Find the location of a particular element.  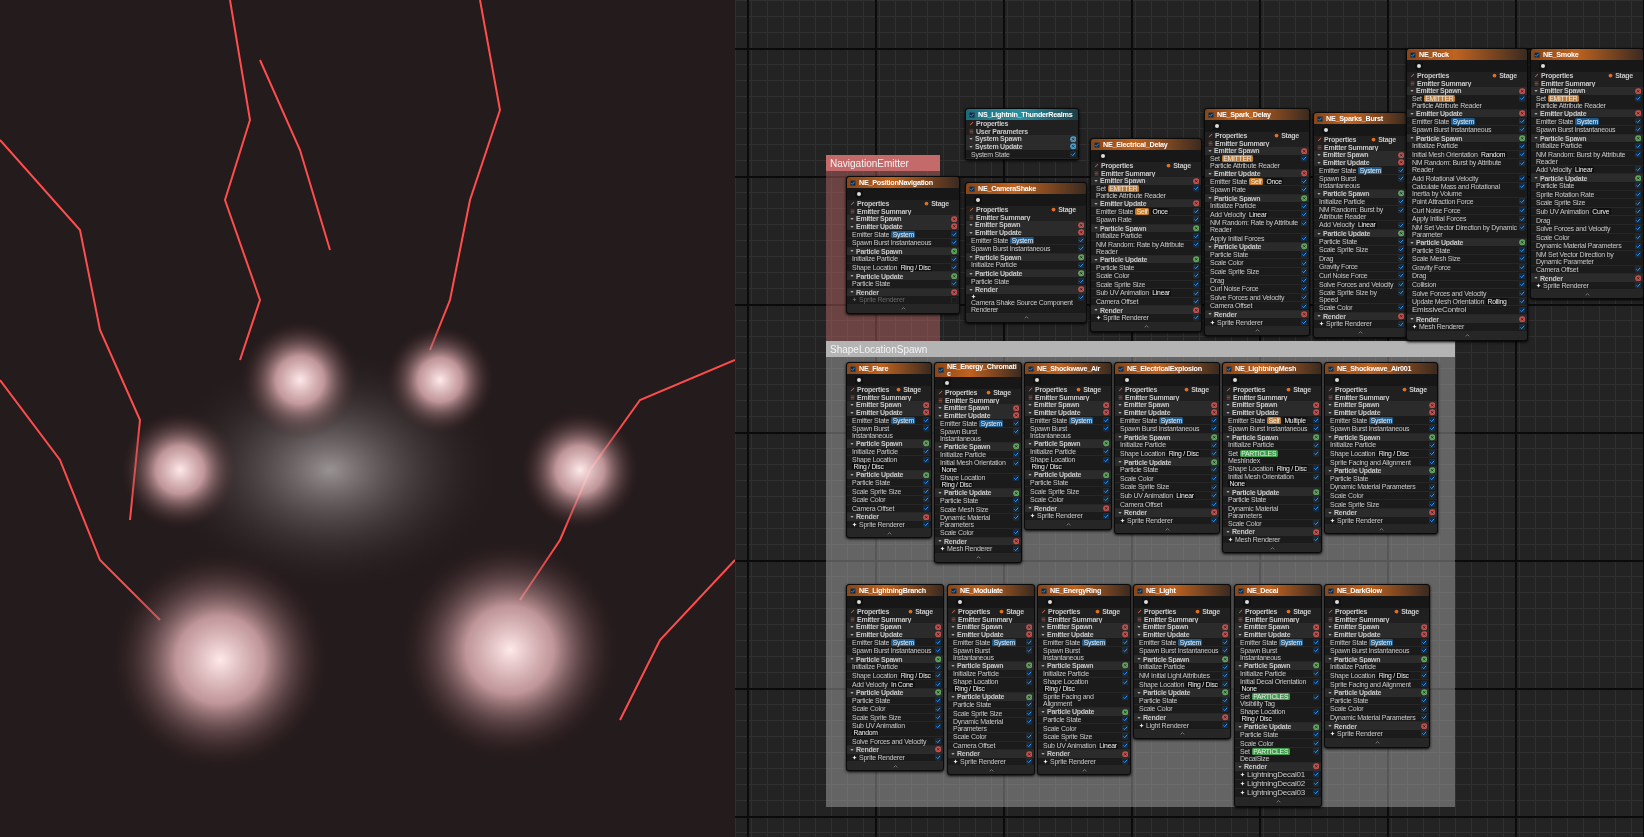

module-row: LightningDecal01 is located at coordinates (1278, 775).